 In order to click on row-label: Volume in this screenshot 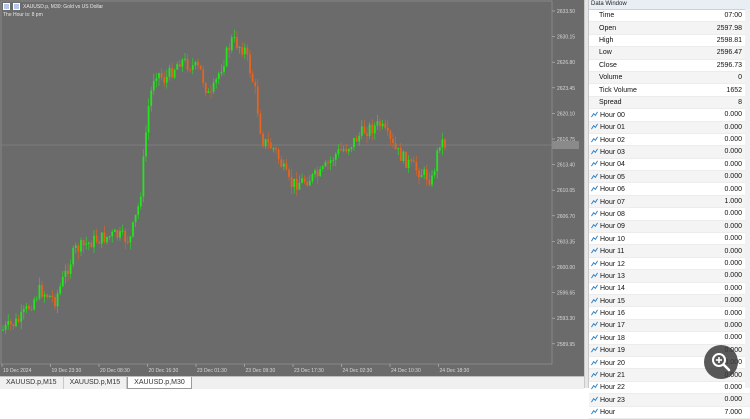, I will do `click(635, 77)`.